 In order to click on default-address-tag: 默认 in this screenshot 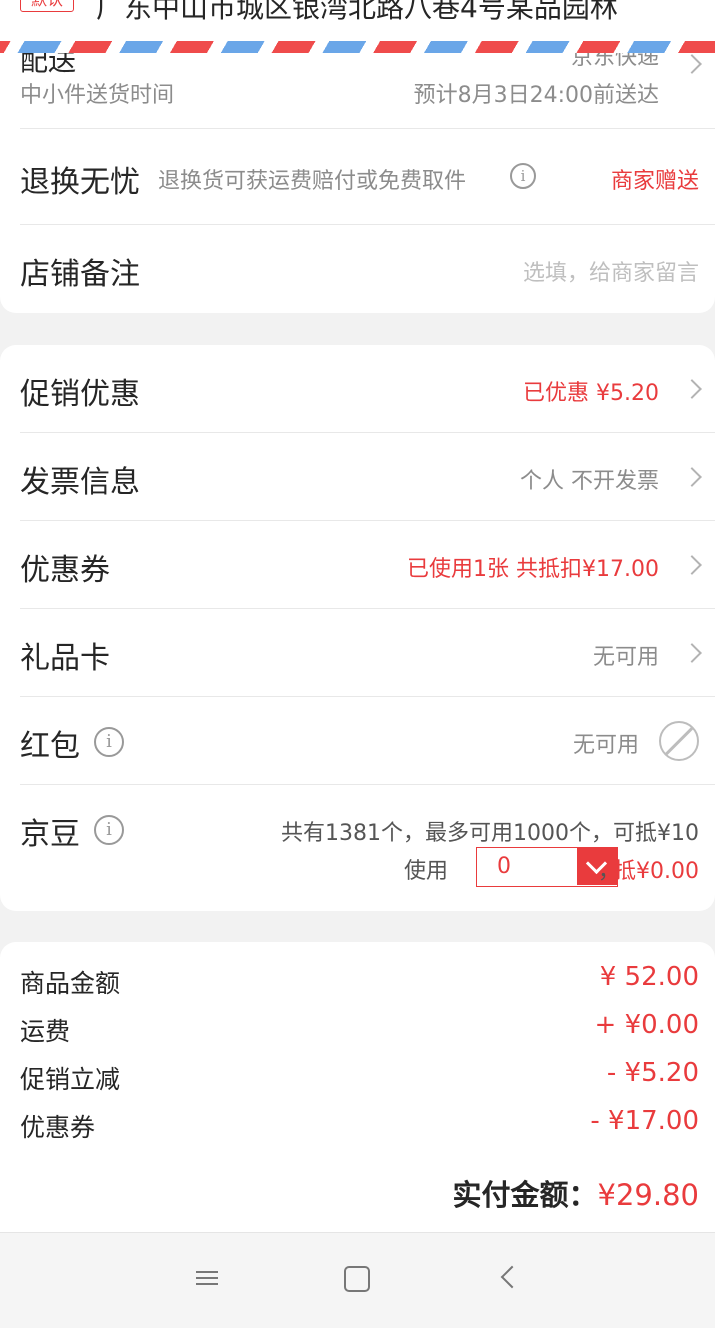, I will do `click(47, 6)`.